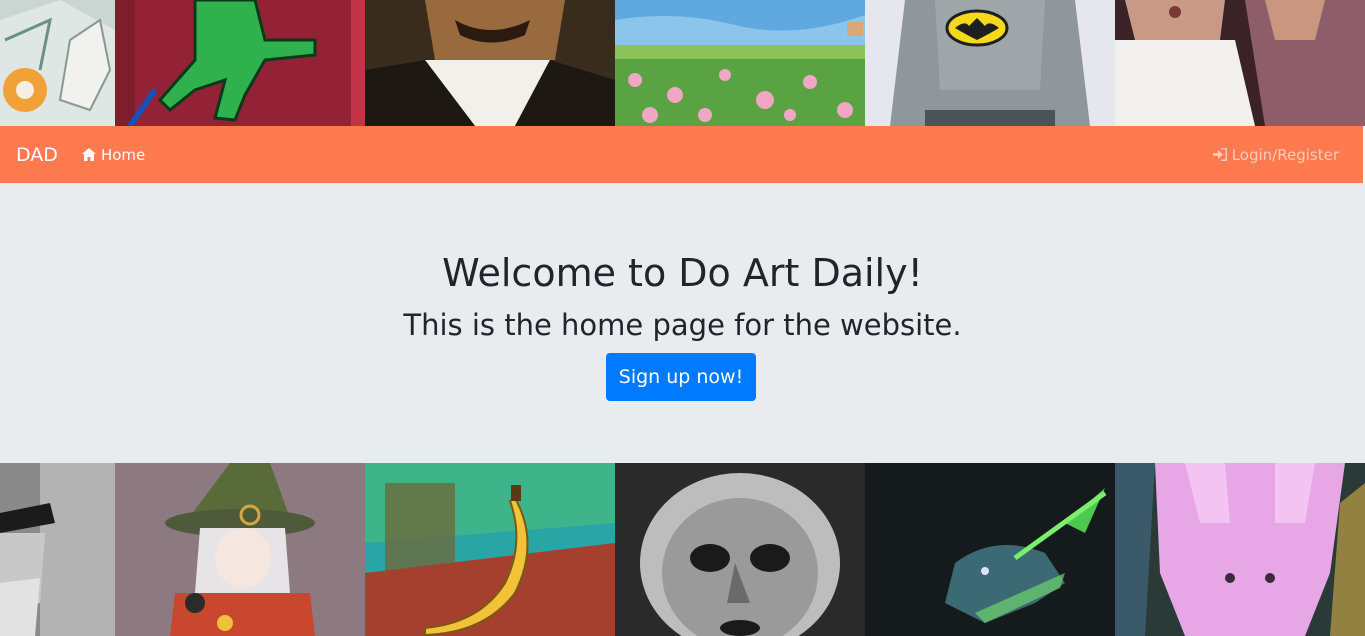  I want to click on nav-login-link: Login/Register, so click(1275, 154).